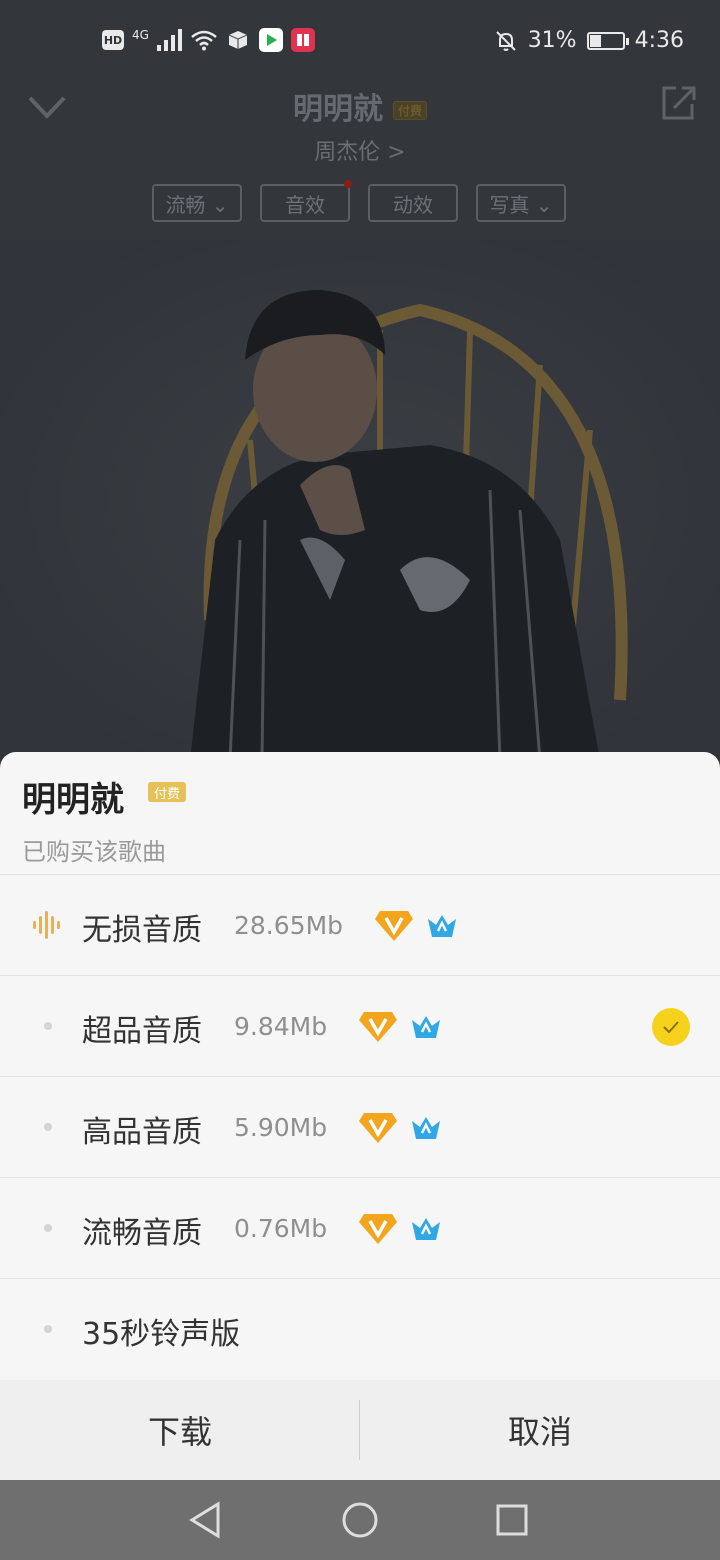 The height and width of the screenshot is (1560, 720). I want to click on quality-label: 流畅音质, so click(142, 1233).